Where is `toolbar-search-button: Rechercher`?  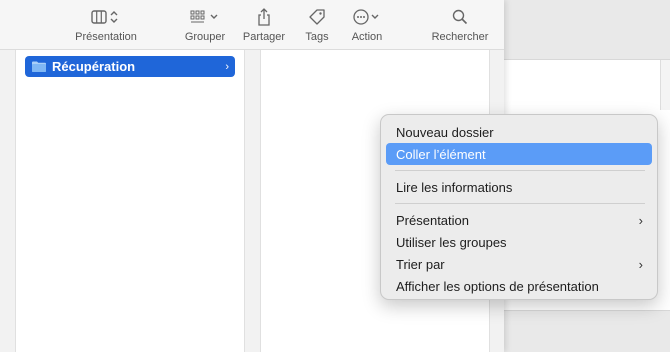
toolbar-search-button: Rechercher is located at coordinates (460, 24).